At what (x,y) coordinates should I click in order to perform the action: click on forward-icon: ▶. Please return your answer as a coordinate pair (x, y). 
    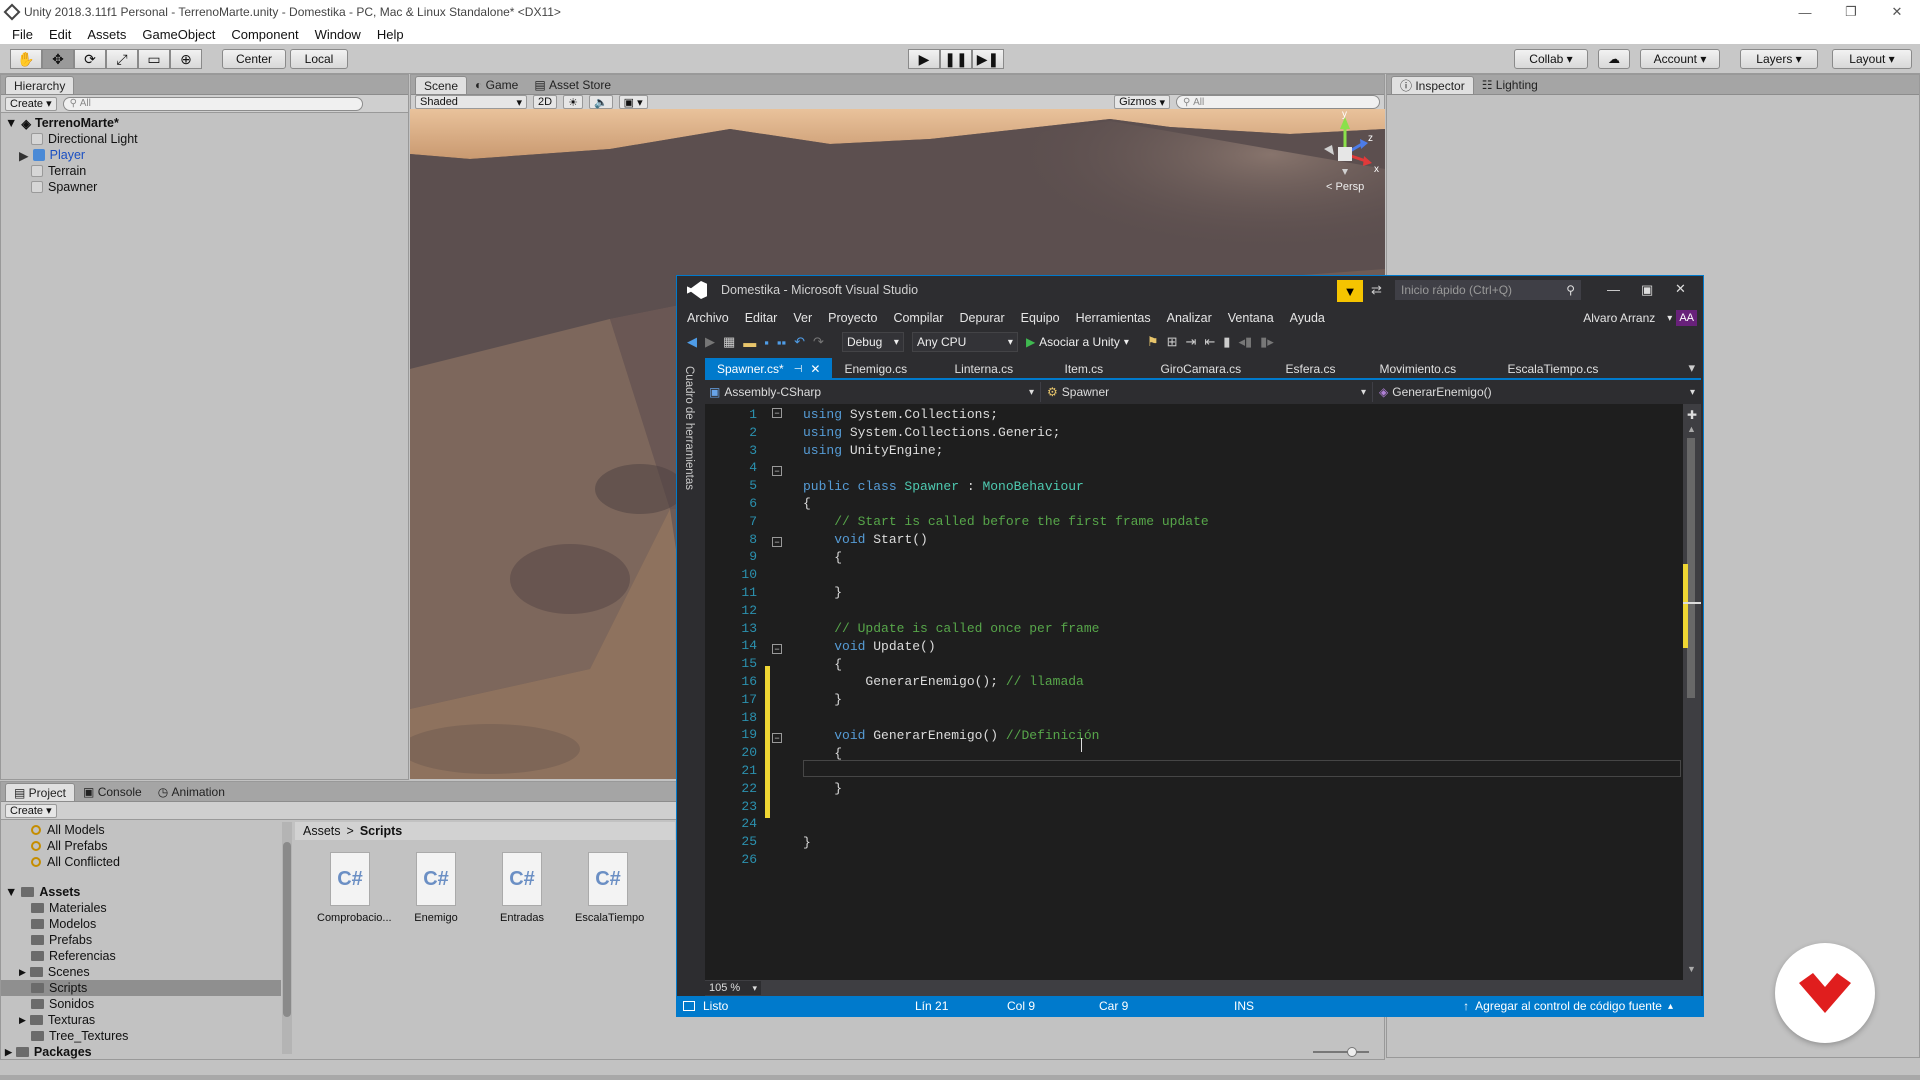
    Looking at the image, I should click on (710, 342).